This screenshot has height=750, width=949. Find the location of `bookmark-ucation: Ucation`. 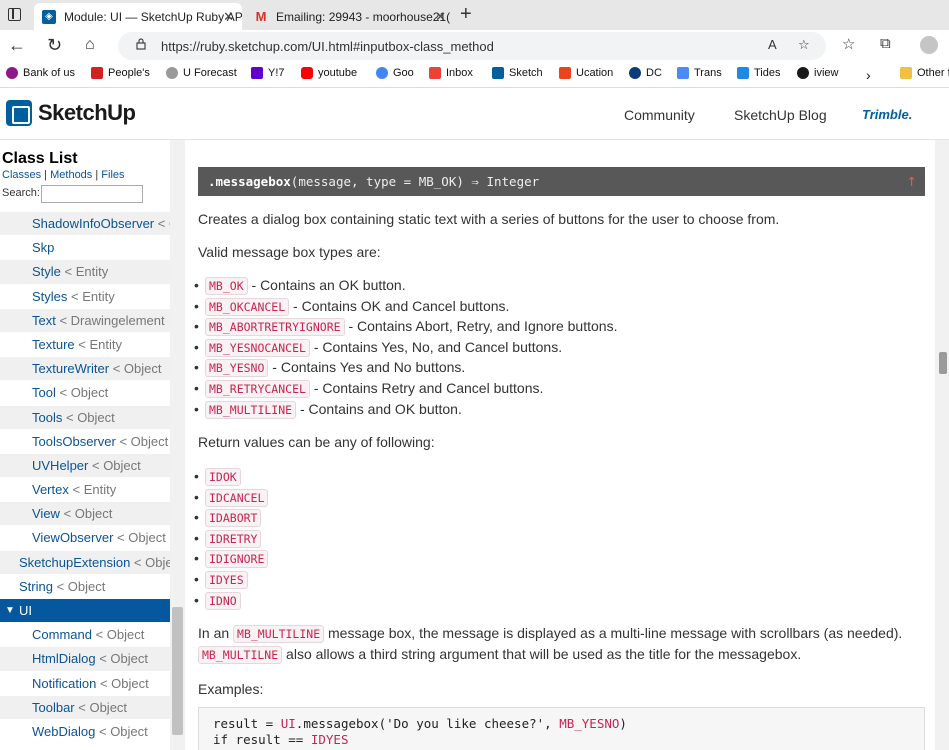

bookmark-ucation: Ucation is located at coordinates (586, 73).